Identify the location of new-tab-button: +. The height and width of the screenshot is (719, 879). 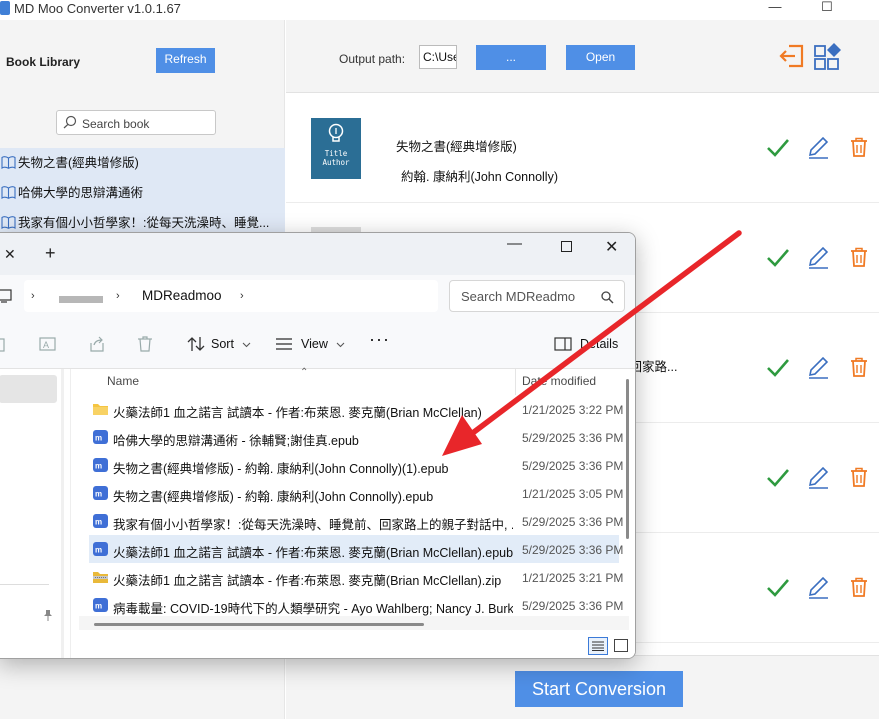
(50, 253).